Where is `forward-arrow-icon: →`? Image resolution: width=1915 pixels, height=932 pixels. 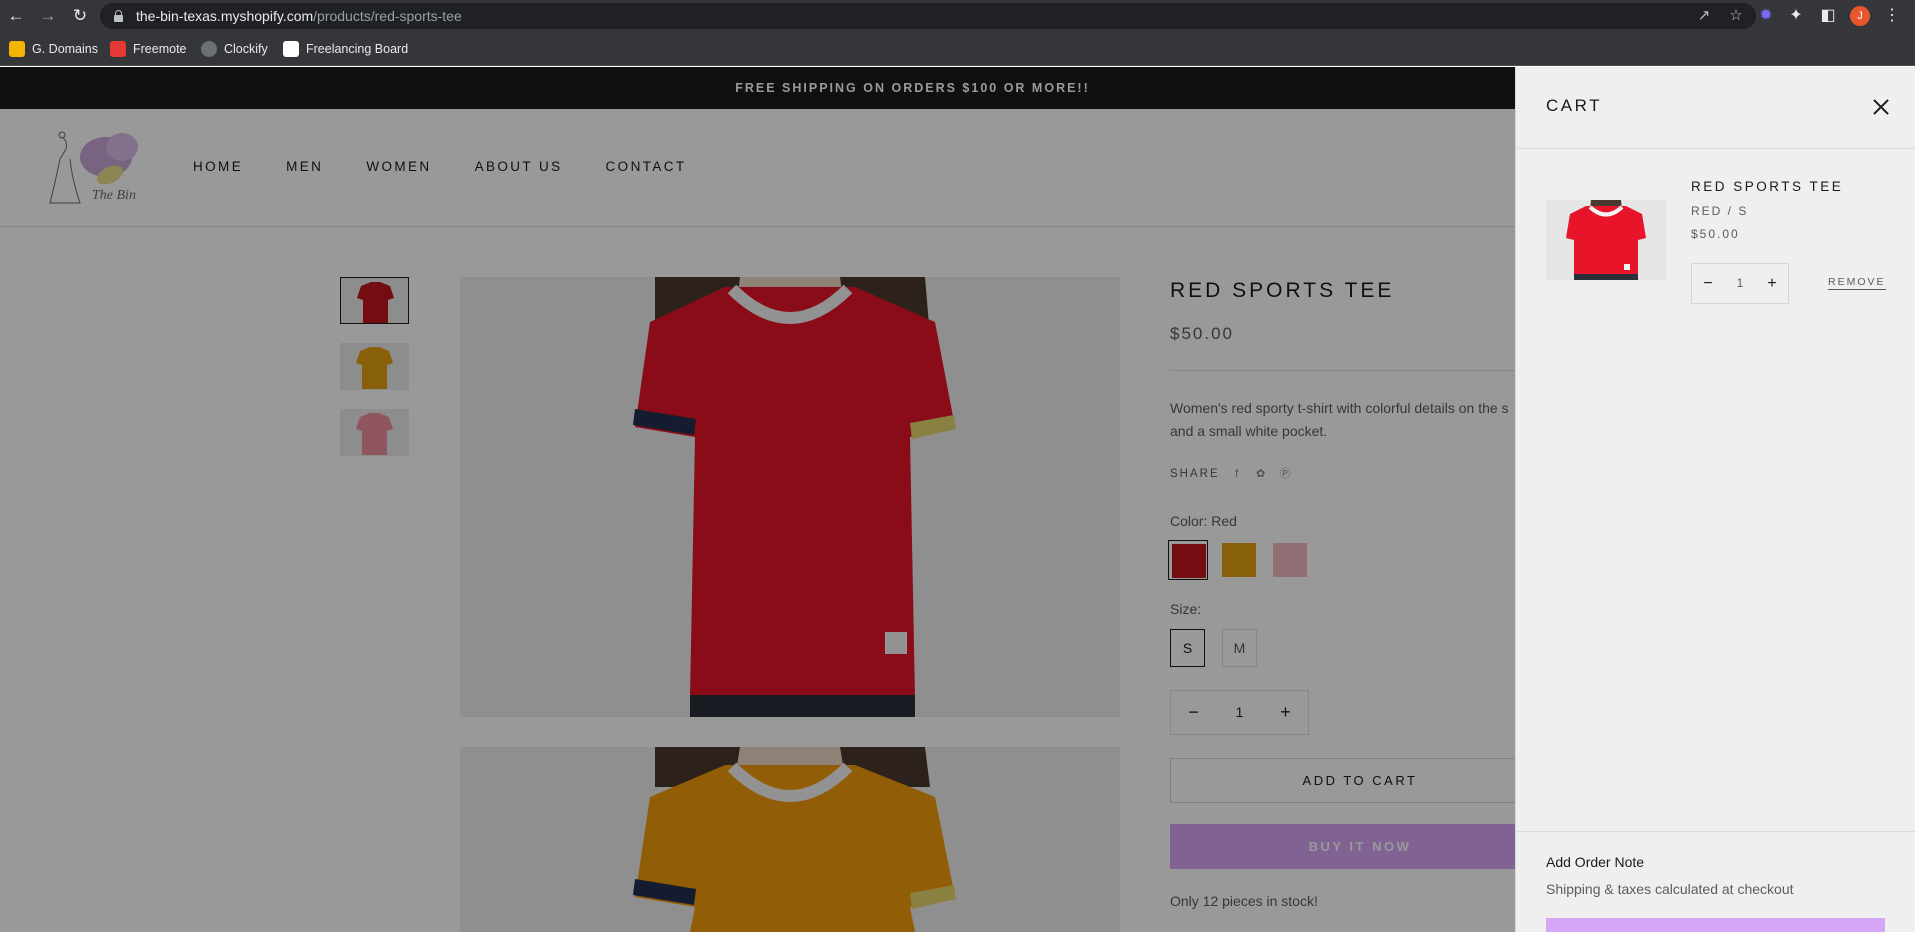
forward-arrow-icon: → is located at coordinates (48, 16).